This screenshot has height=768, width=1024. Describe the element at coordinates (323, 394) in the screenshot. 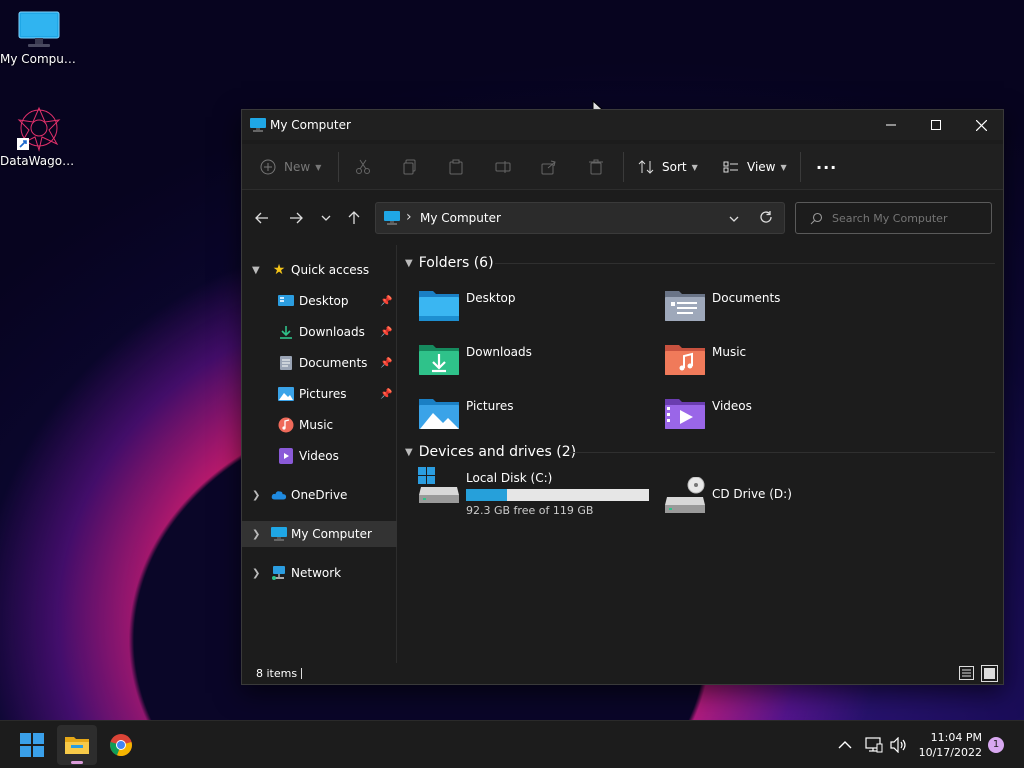

I see `sidebar-item-label: Pictures` at that location.